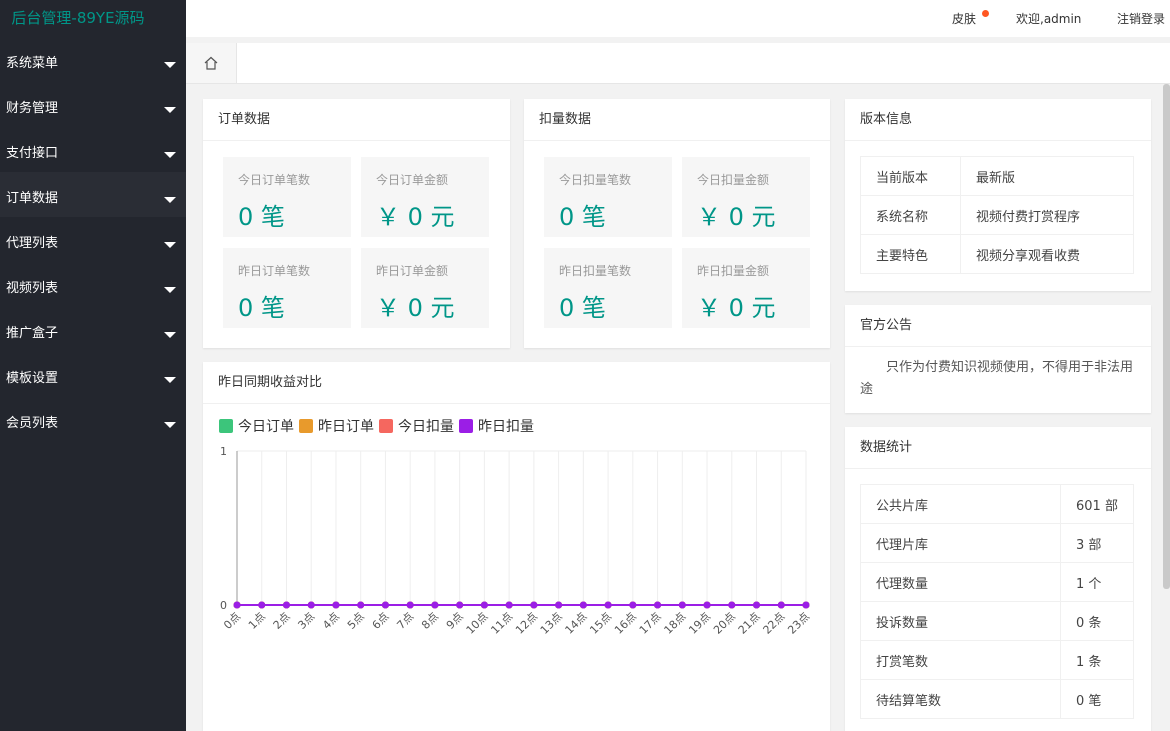 Image resolution: width=1170 pixels, height=731 pixels. Describe the element at coordinates (733, 180) in the screenshot. I see `stat-label: 今日扣量金额` at that location.